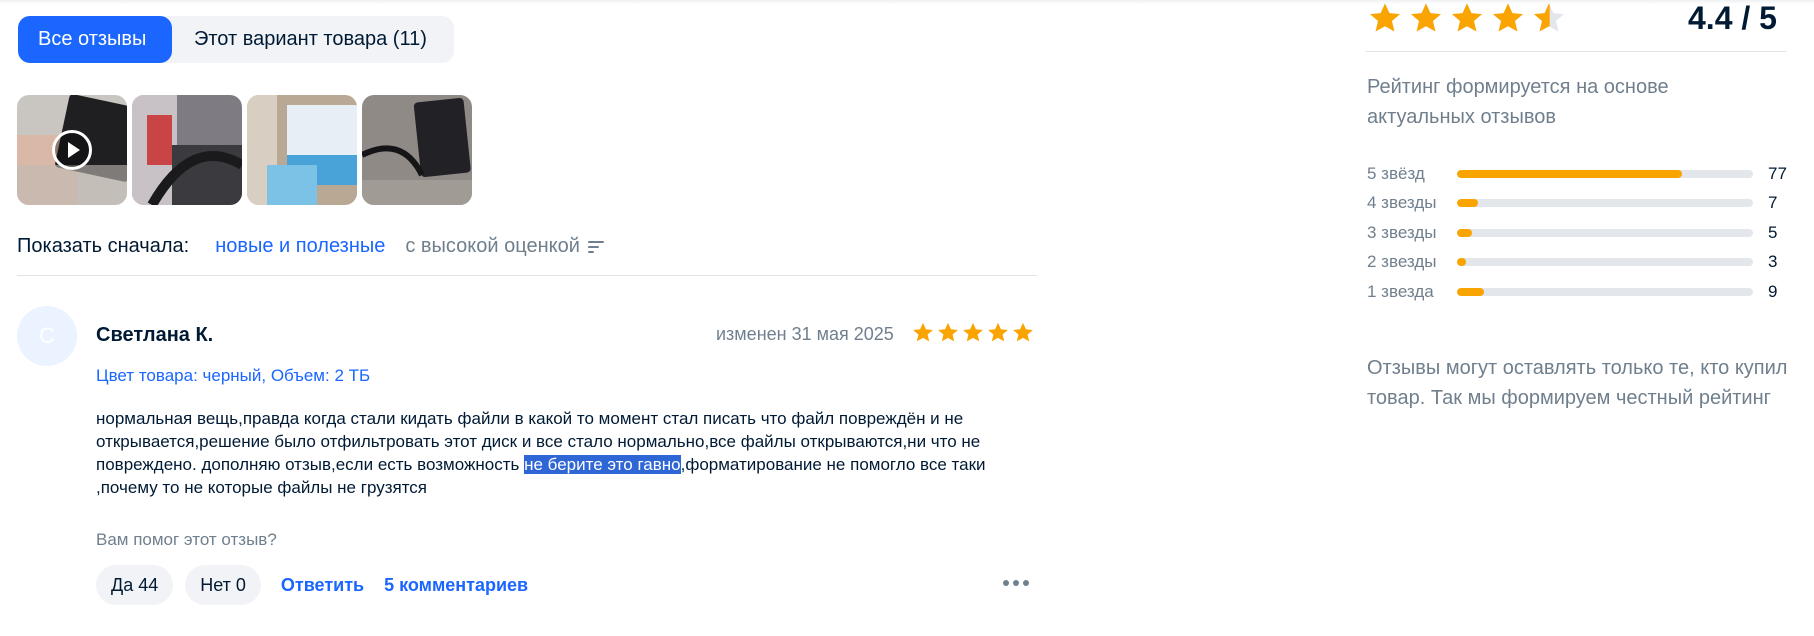 The width and height of the screenshot is (1814, 636). What do you see at coordinates (95, 39) in the screenshot?
I see `tab-all-reviews: Все отзывы` at bounding box center [95, 39].